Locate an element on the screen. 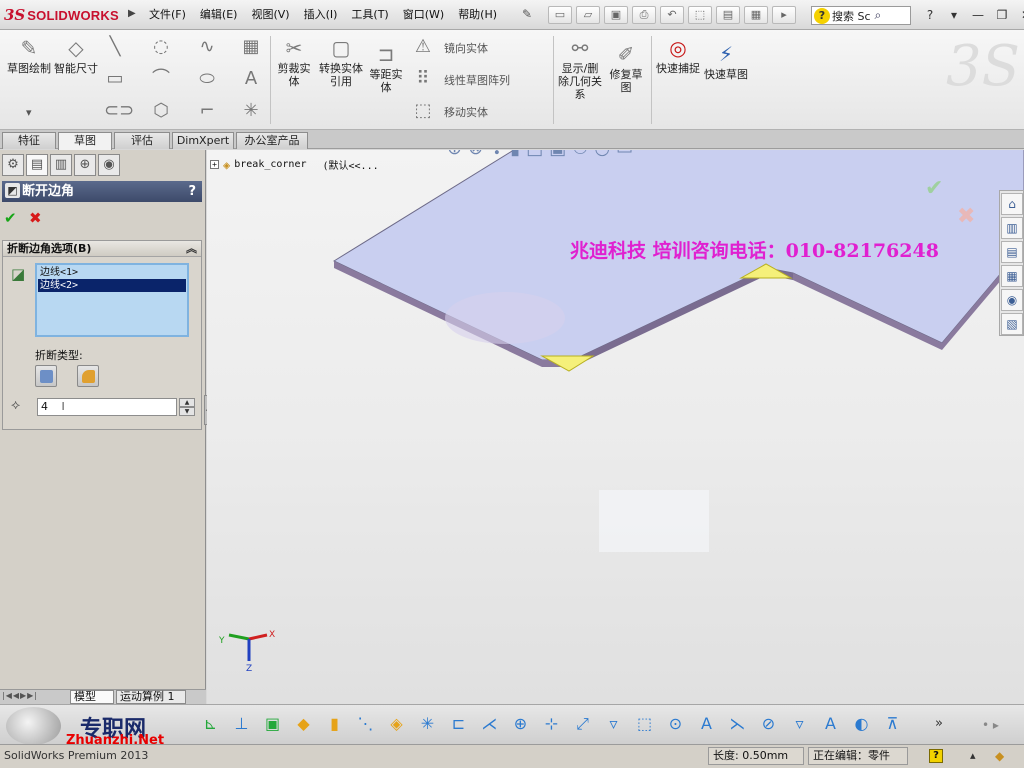  confirmation-corner-cancel-icon: ✖ is located at coordinates (966, 216).